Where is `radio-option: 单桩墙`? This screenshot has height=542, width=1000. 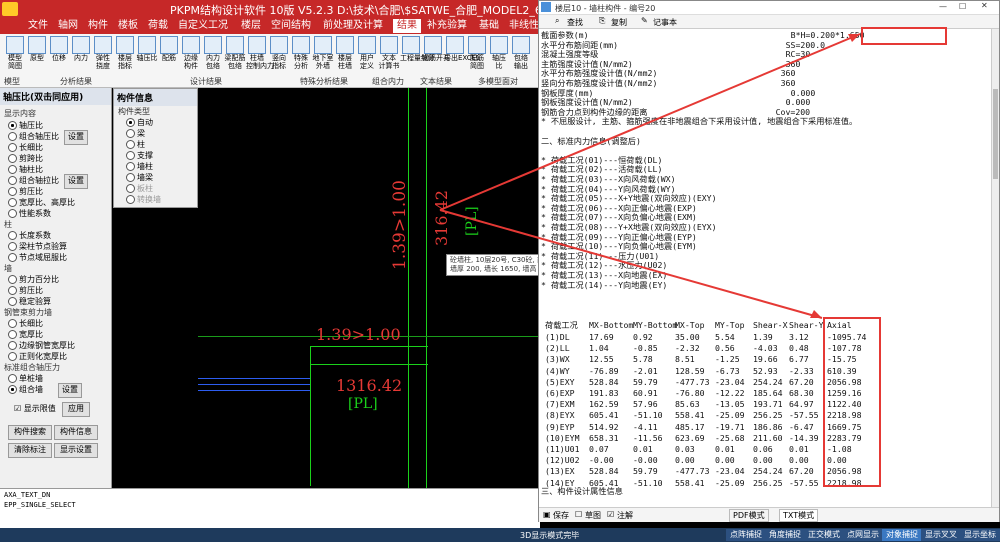
radio-option: 单桩墙 is located at coordinates (25, 378).